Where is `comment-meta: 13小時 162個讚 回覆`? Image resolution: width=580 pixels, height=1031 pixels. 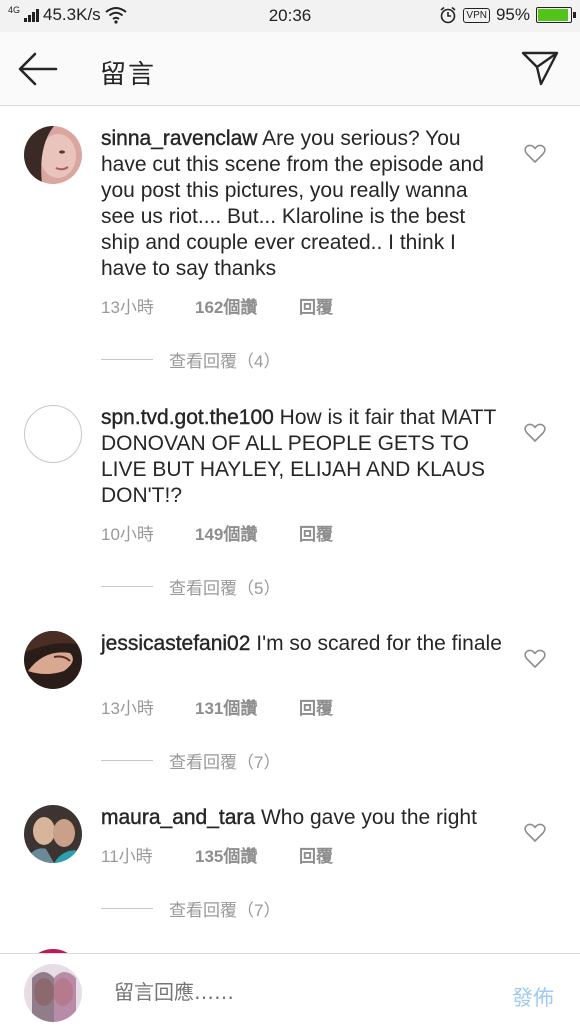
comment-meta: 13小時 162個讚 回覆 is located at coordinates (217, 305).